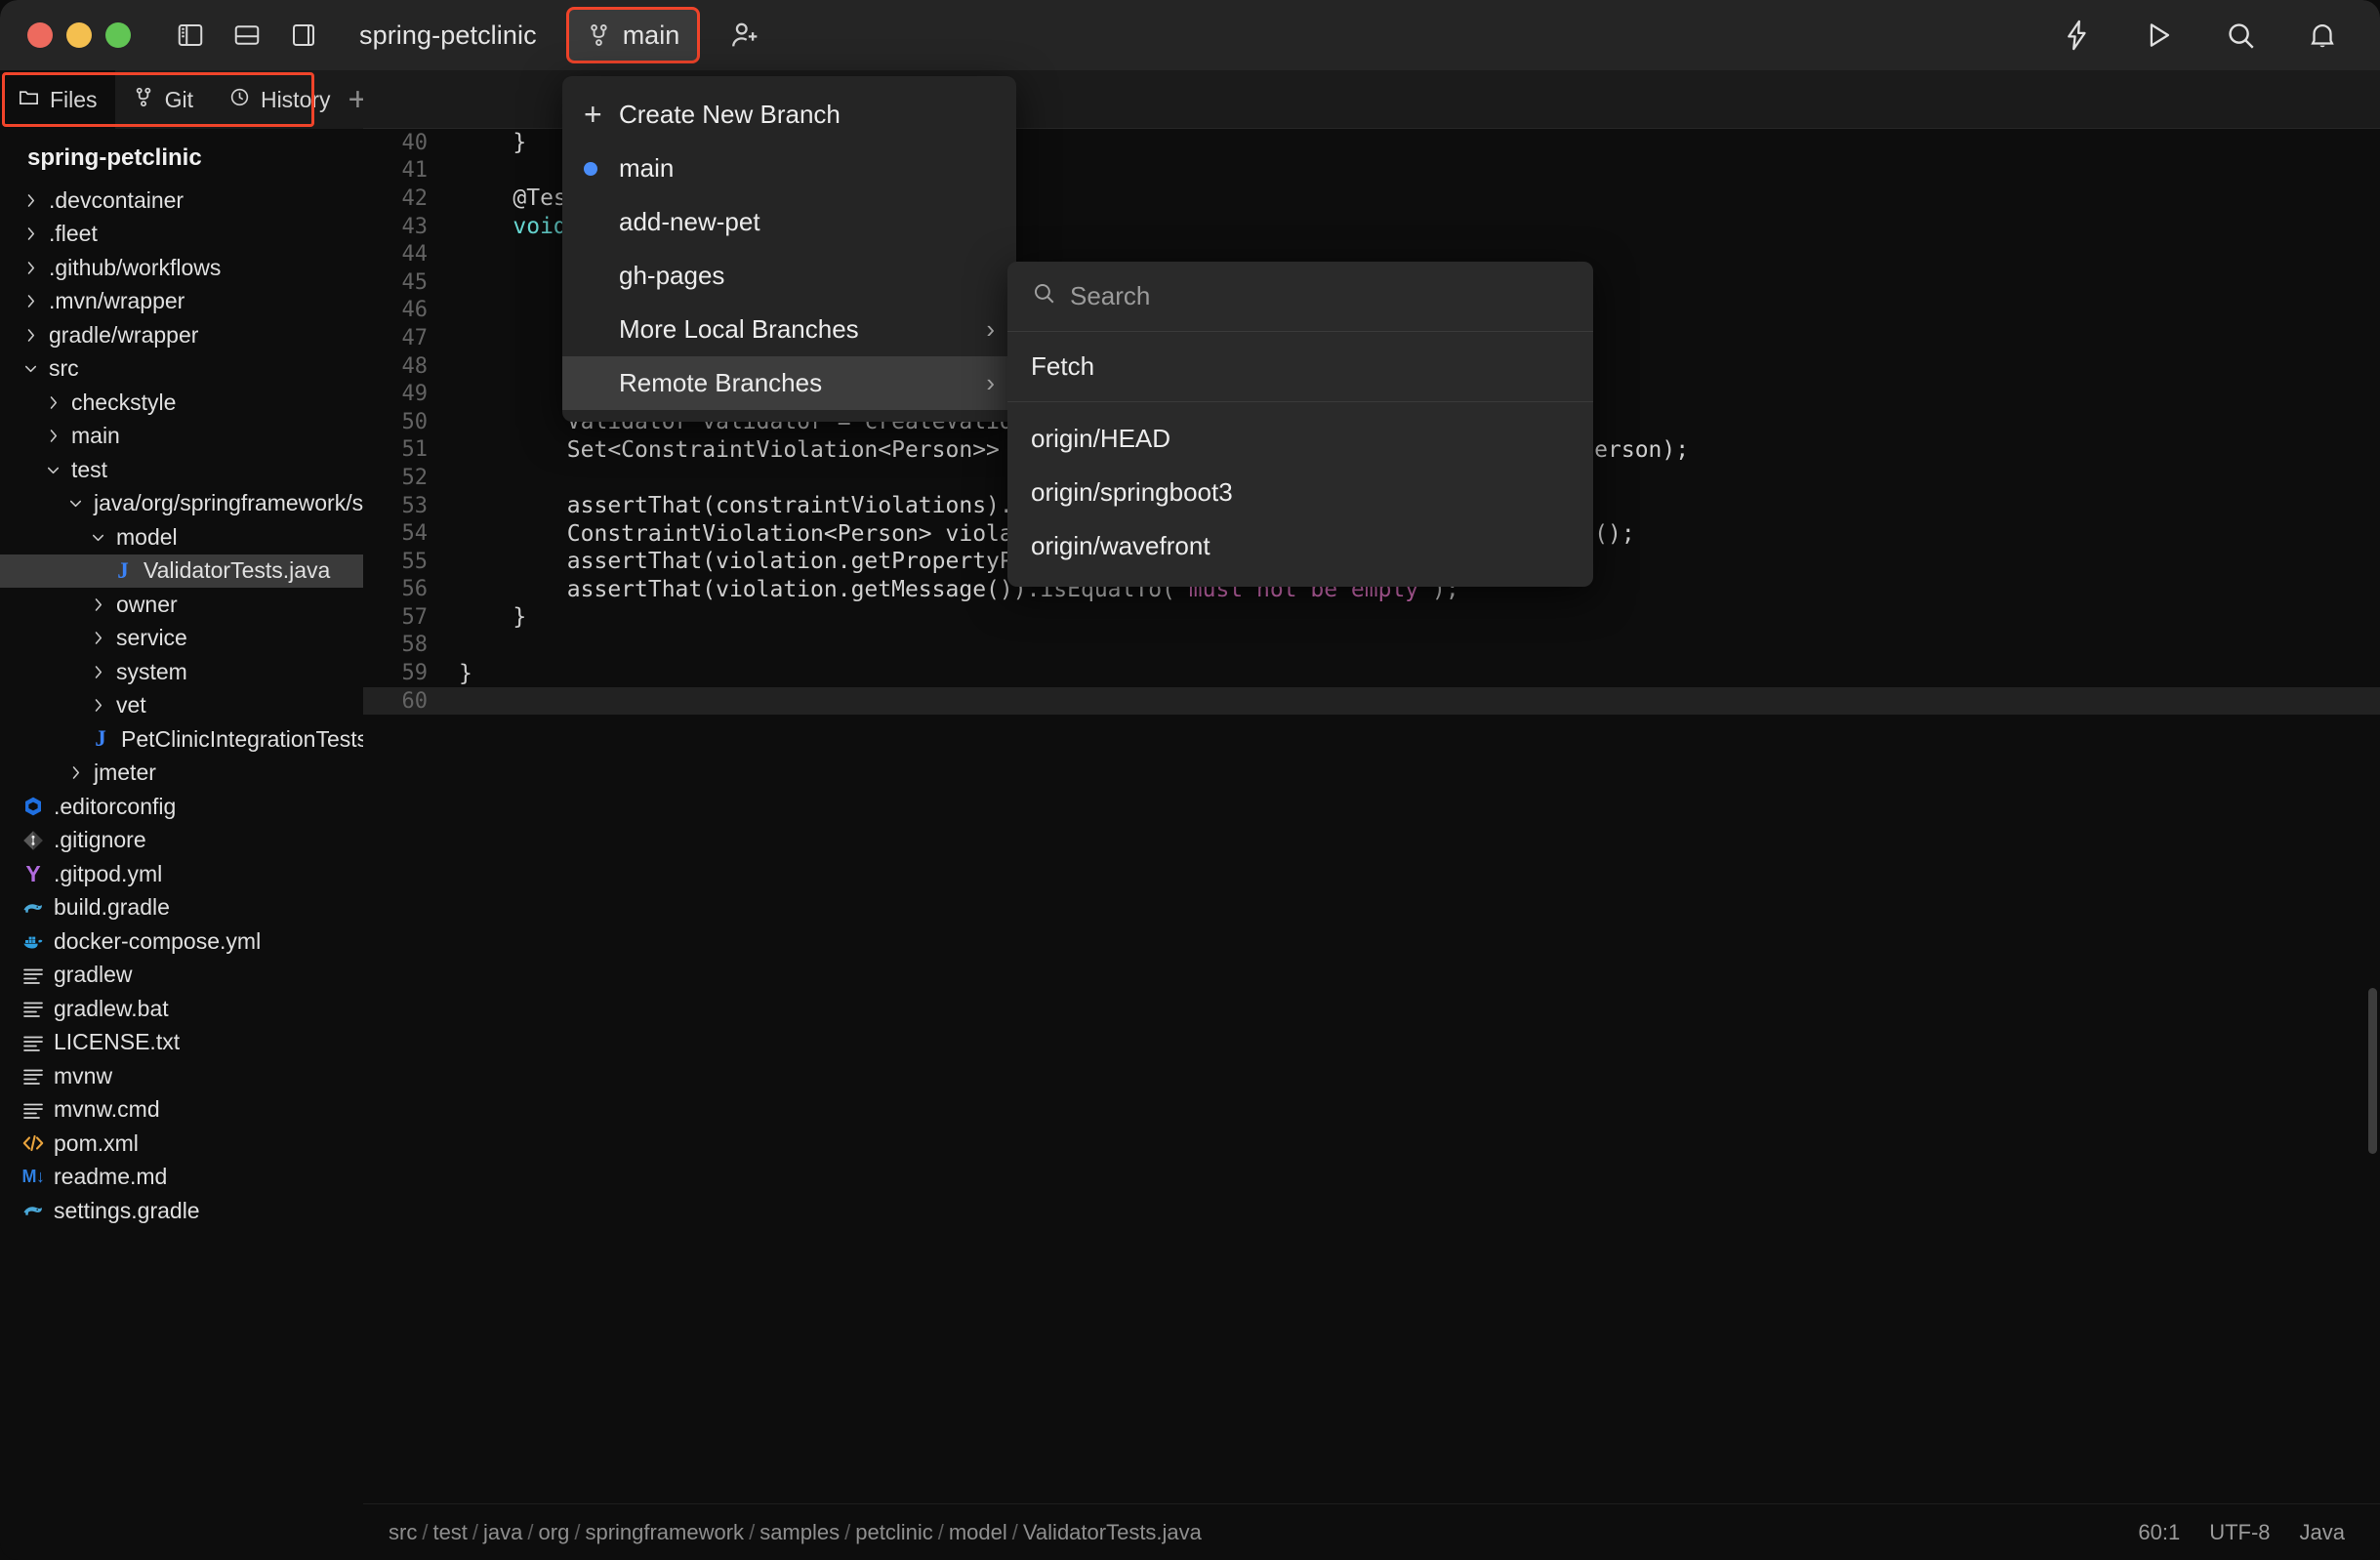  I want to click on tree-file-item: .editorconfig, so click(181, 807).